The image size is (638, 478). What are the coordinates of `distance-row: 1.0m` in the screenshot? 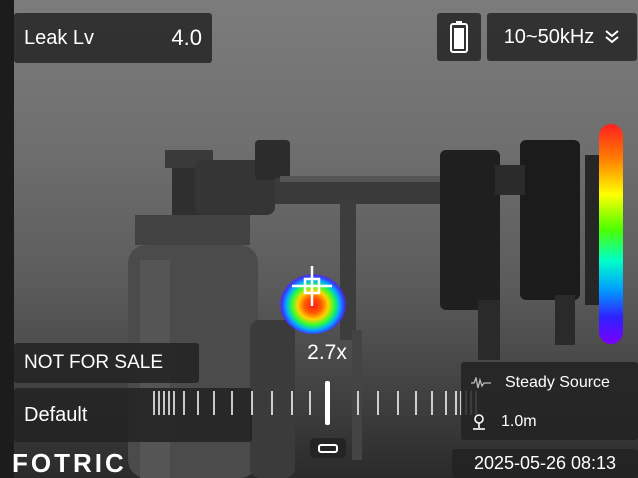 It's located at (504, 422).